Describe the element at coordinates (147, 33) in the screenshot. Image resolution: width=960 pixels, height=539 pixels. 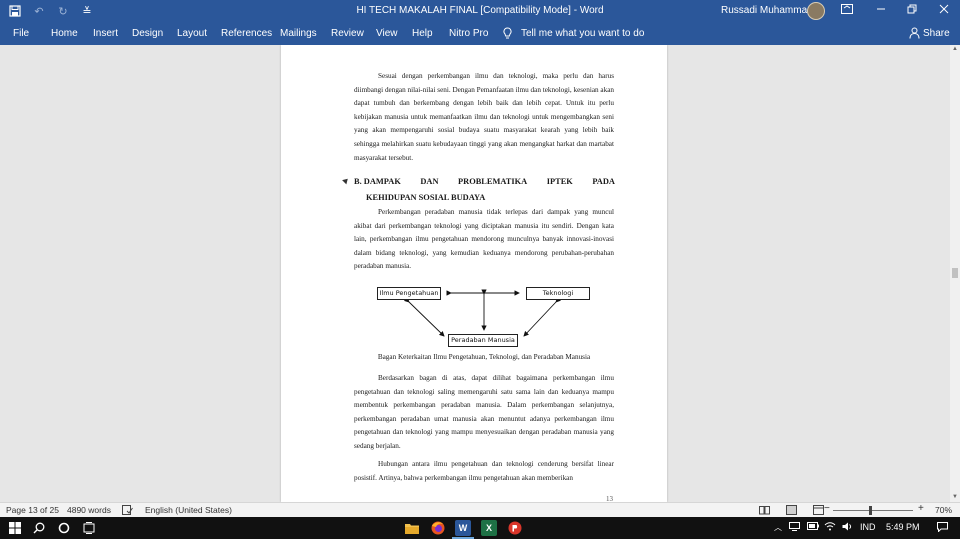
I see `tab-design: Design` at that location.